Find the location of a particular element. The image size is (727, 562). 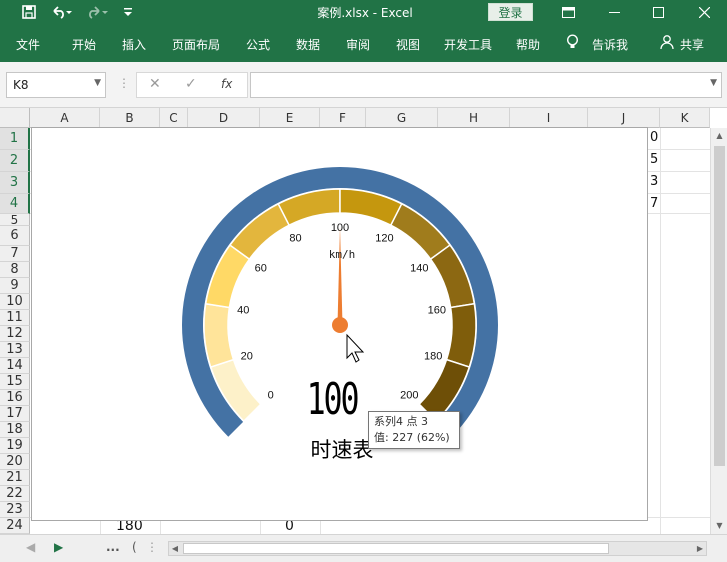

gauge-tick-label: 60 is located at coordinates (261, 268).